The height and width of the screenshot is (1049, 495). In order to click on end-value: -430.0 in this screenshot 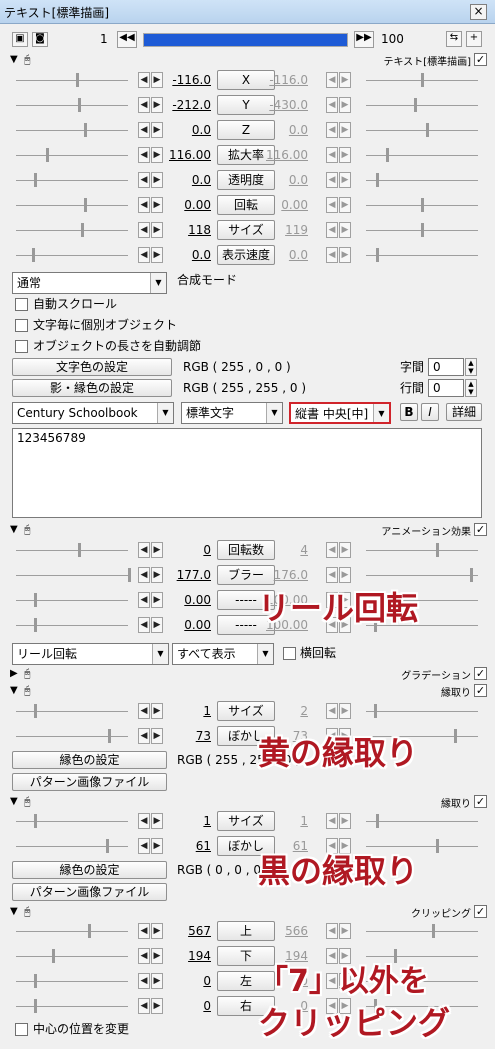, I will do `click(285, 105)`.